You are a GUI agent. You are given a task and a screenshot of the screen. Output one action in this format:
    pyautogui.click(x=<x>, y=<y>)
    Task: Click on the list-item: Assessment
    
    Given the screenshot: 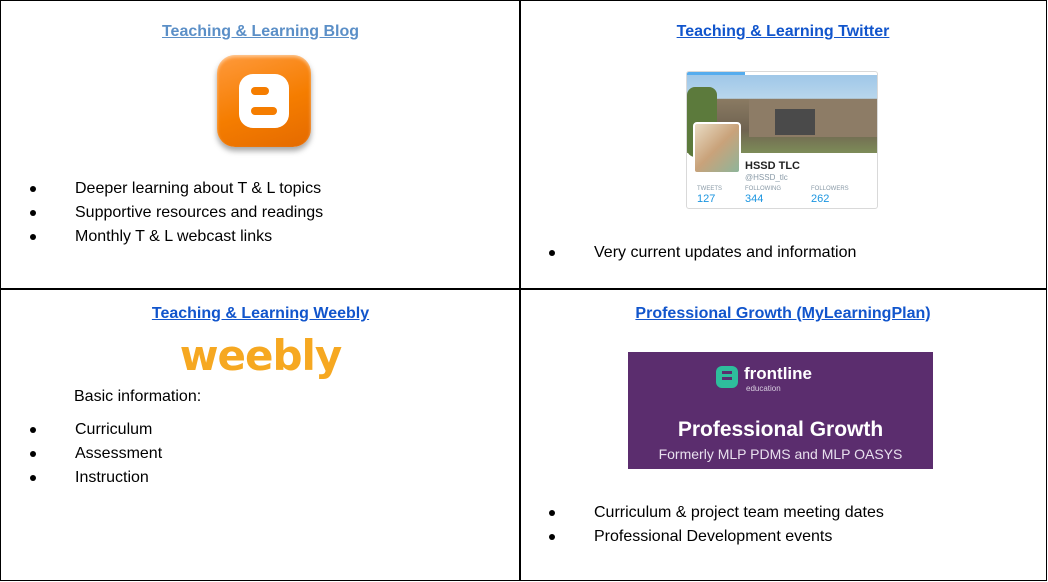 What is the action you would take?
    pyautogui.click(x=81, y=454)
    